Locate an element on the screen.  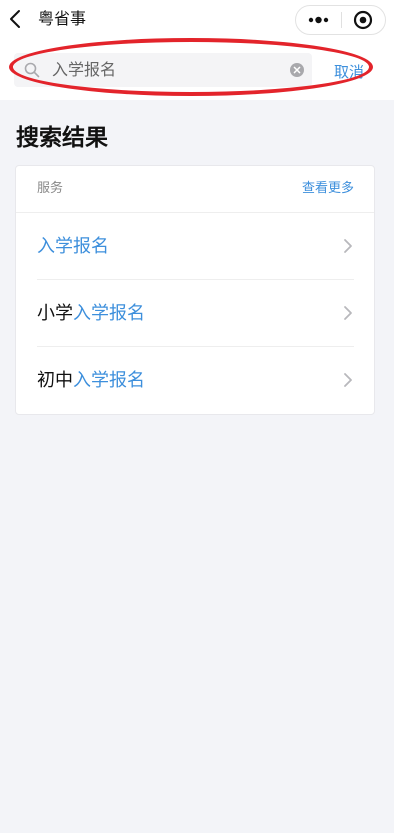
capsule-menu is located at coordinates (340, 20).